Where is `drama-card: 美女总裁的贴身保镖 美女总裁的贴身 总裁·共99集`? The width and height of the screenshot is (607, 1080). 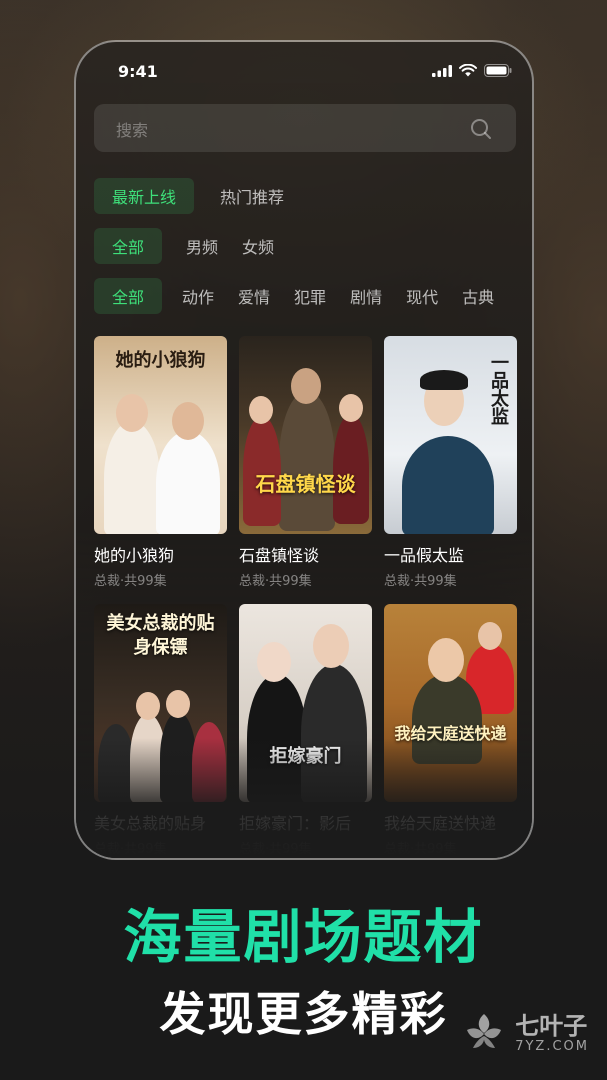
drama-card: 美女总裁的贴身保镖 美女总裁的贴身 总裁·共99集 is located at coordinates (160, 730).